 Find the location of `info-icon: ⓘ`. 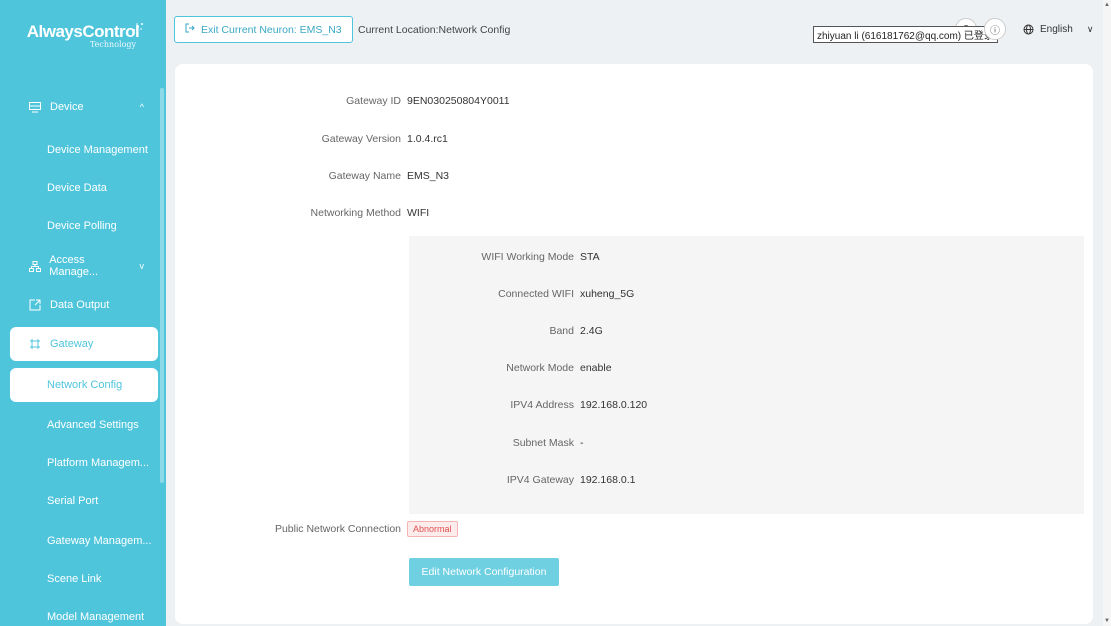

info-icon: ⓘ is located at coordinates (995, 31).